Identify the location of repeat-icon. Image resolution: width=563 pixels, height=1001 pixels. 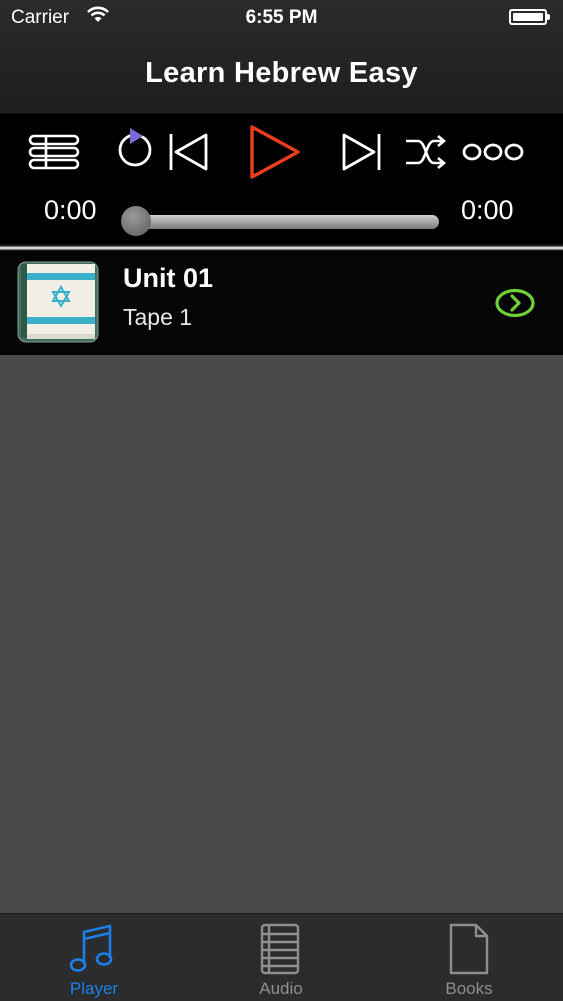
(135, 149).